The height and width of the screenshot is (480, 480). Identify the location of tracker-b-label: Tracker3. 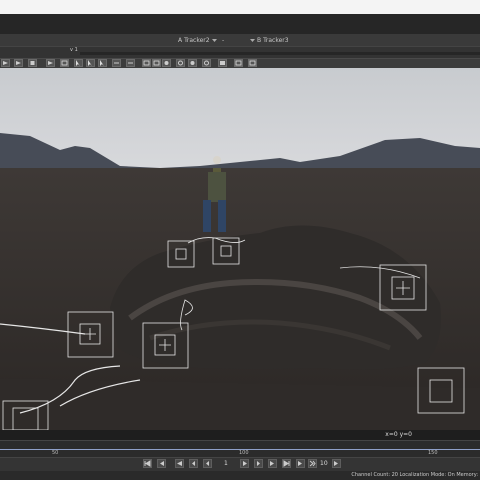
(276, 40).